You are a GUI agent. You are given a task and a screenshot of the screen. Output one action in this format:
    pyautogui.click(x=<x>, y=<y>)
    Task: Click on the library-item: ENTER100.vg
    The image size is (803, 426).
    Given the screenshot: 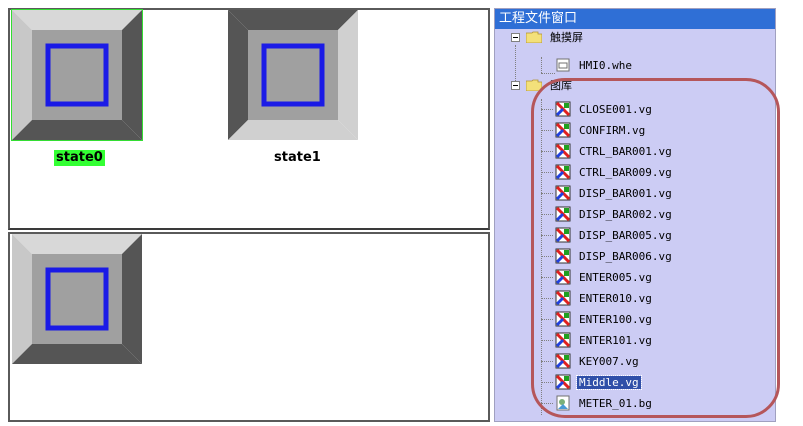 What is the action you would take?
    pyautogui.click(x=597, y=319)
    